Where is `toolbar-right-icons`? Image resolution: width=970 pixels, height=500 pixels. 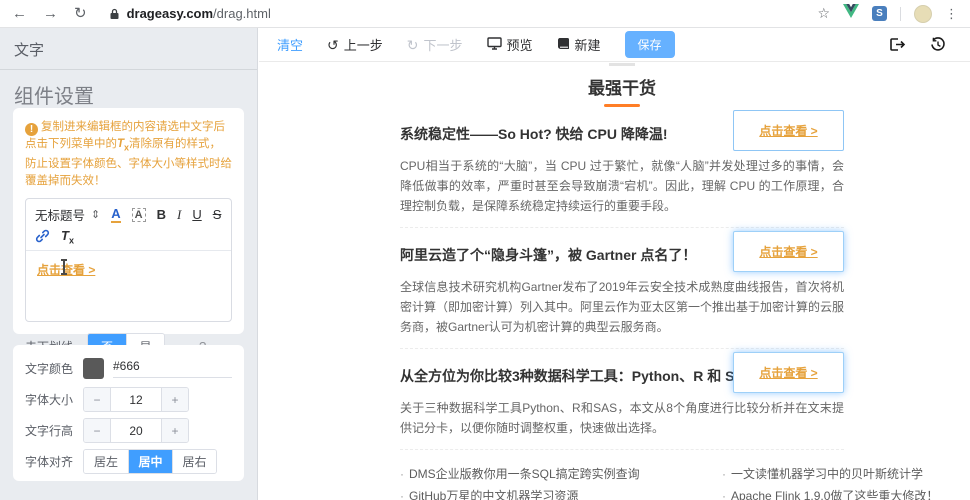 toolbar-right-icons is located at coordinates (920, 44).